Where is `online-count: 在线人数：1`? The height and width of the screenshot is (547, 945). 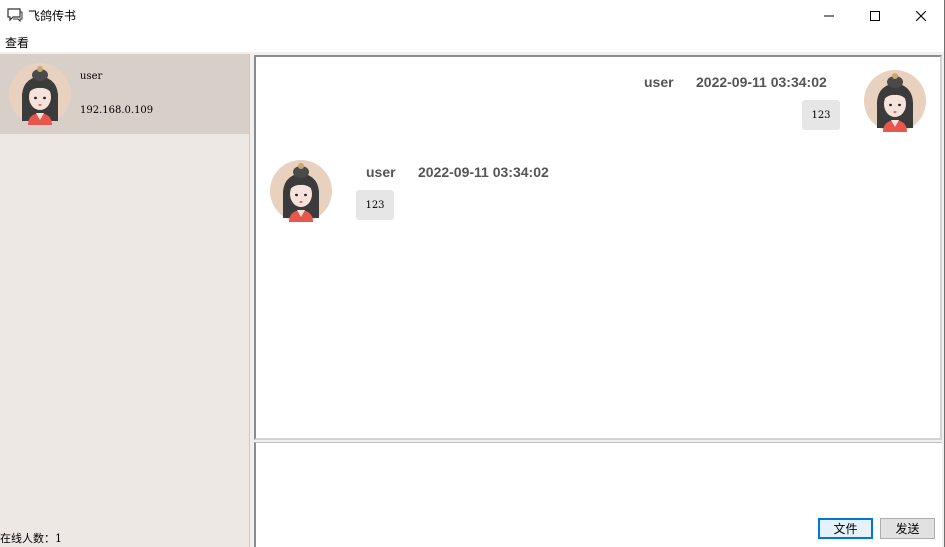 online-count: 在线人数：1 is located at coordinates (31, 538).